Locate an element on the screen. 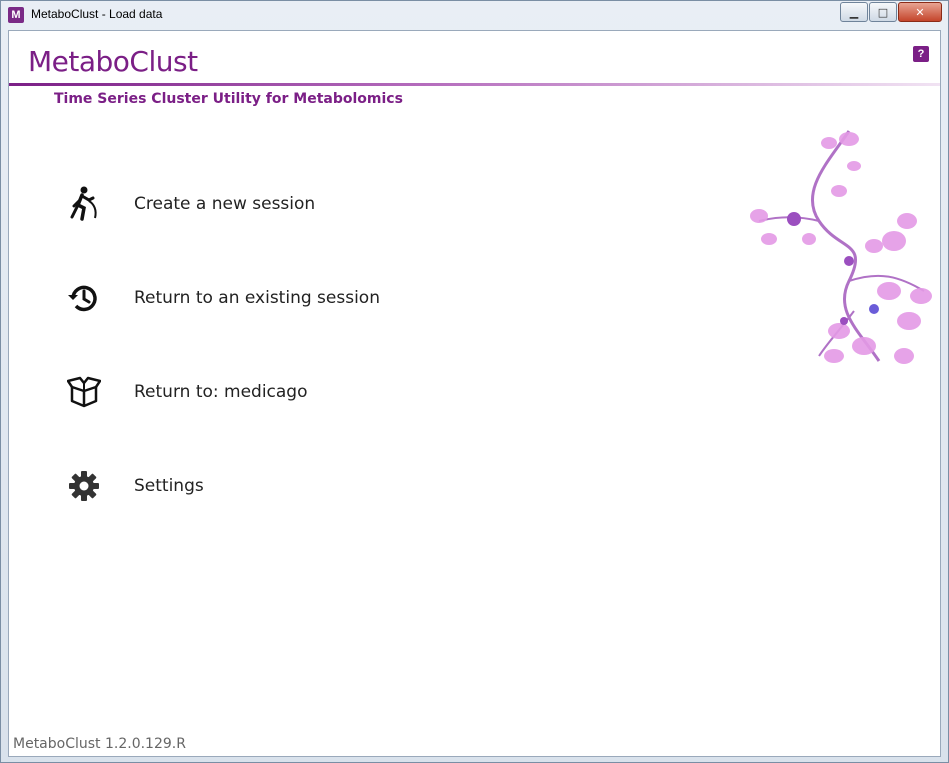  return-to-recent-button: Return to: medicago is located at coordinates (309, 392).